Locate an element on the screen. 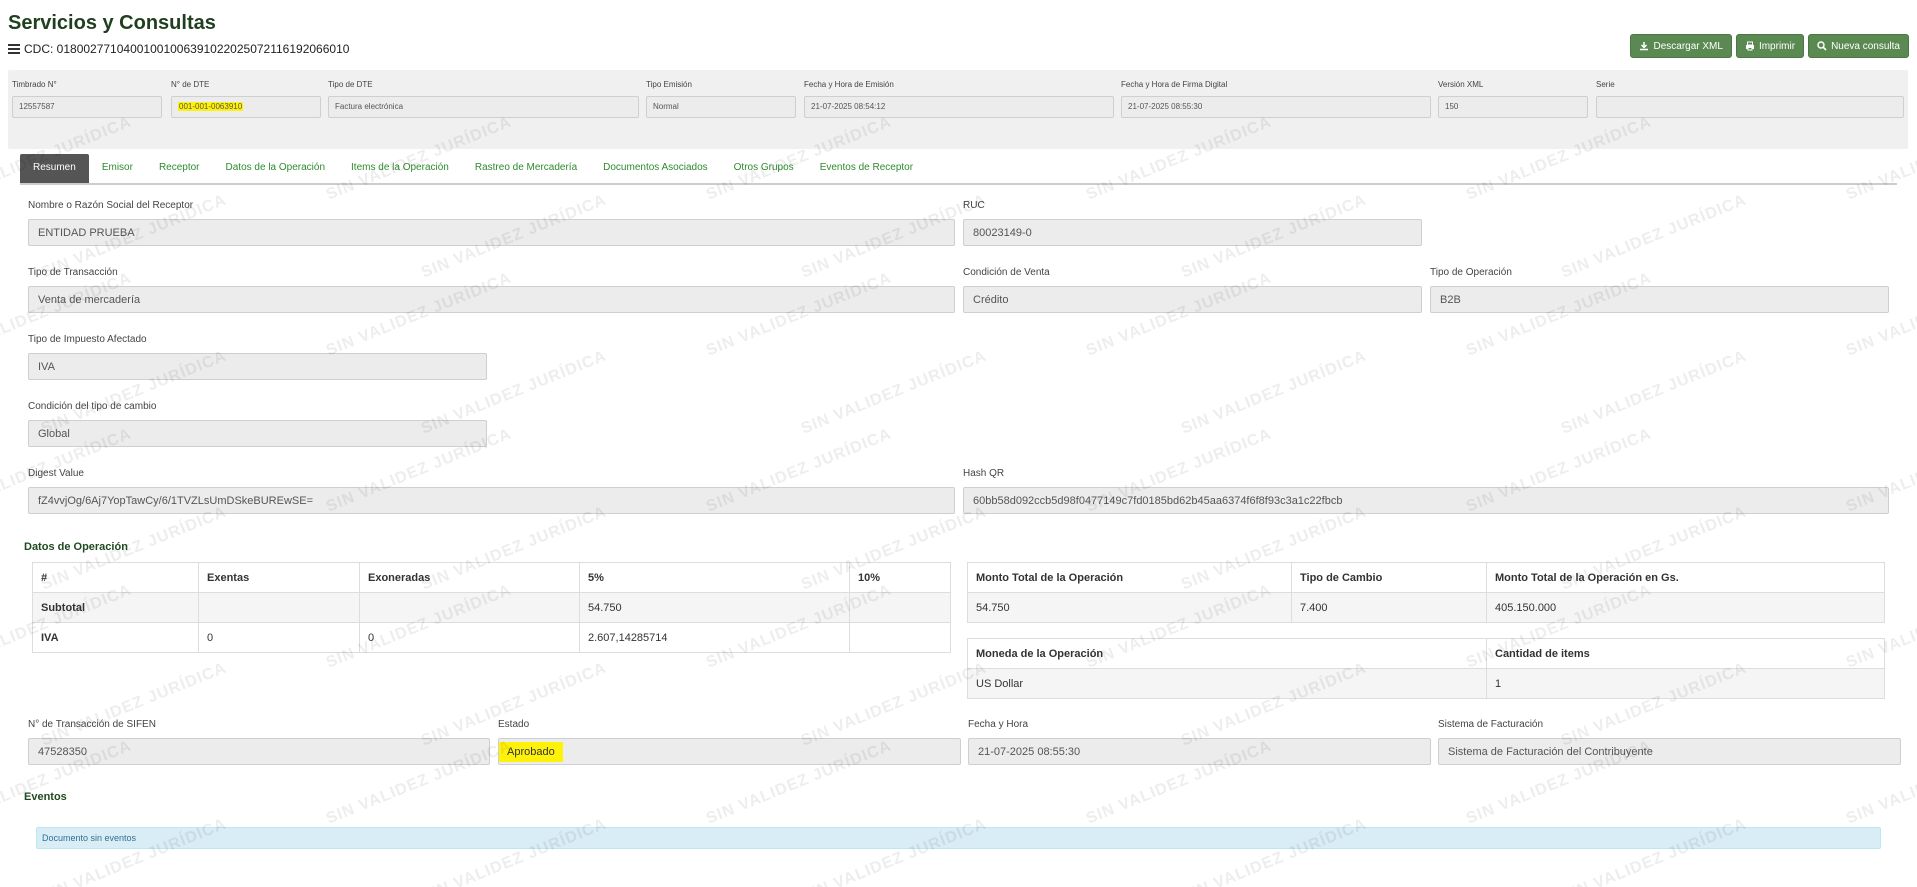  column-header: Exentas is located at coordinates (279, 577).